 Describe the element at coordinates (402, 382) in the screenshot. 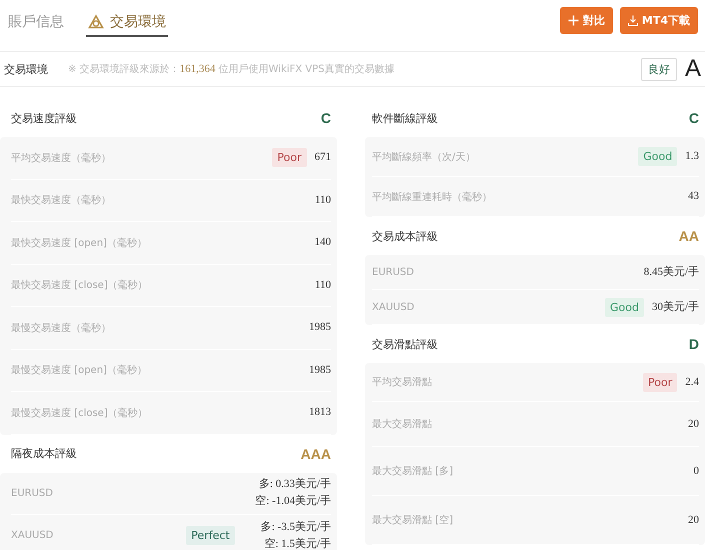

I see `row-label: 平均交易滑點` at that location.